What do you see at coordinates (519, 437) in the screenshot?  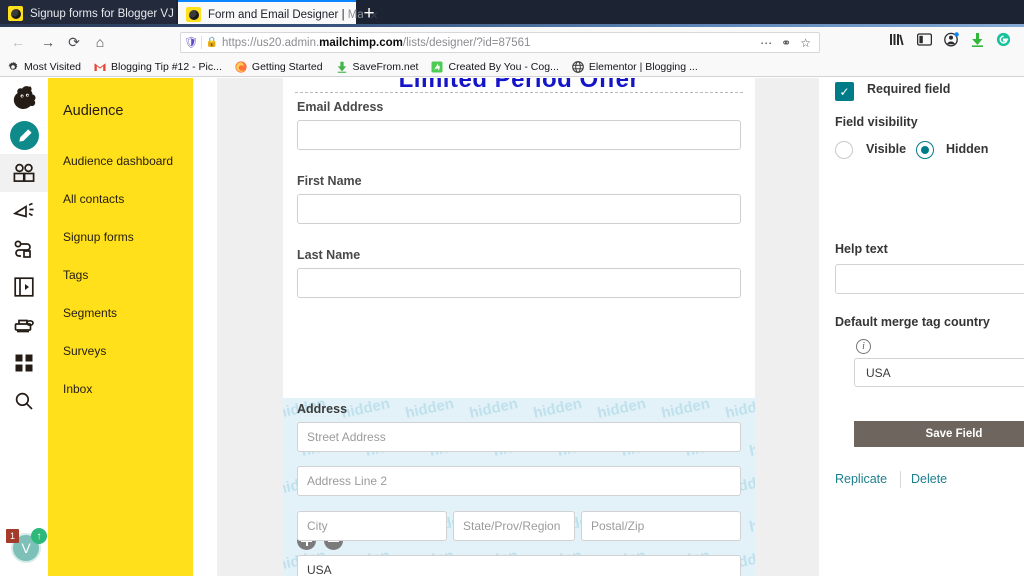 I see `street-address-input: Street Address` at bounding box center [519, 437].